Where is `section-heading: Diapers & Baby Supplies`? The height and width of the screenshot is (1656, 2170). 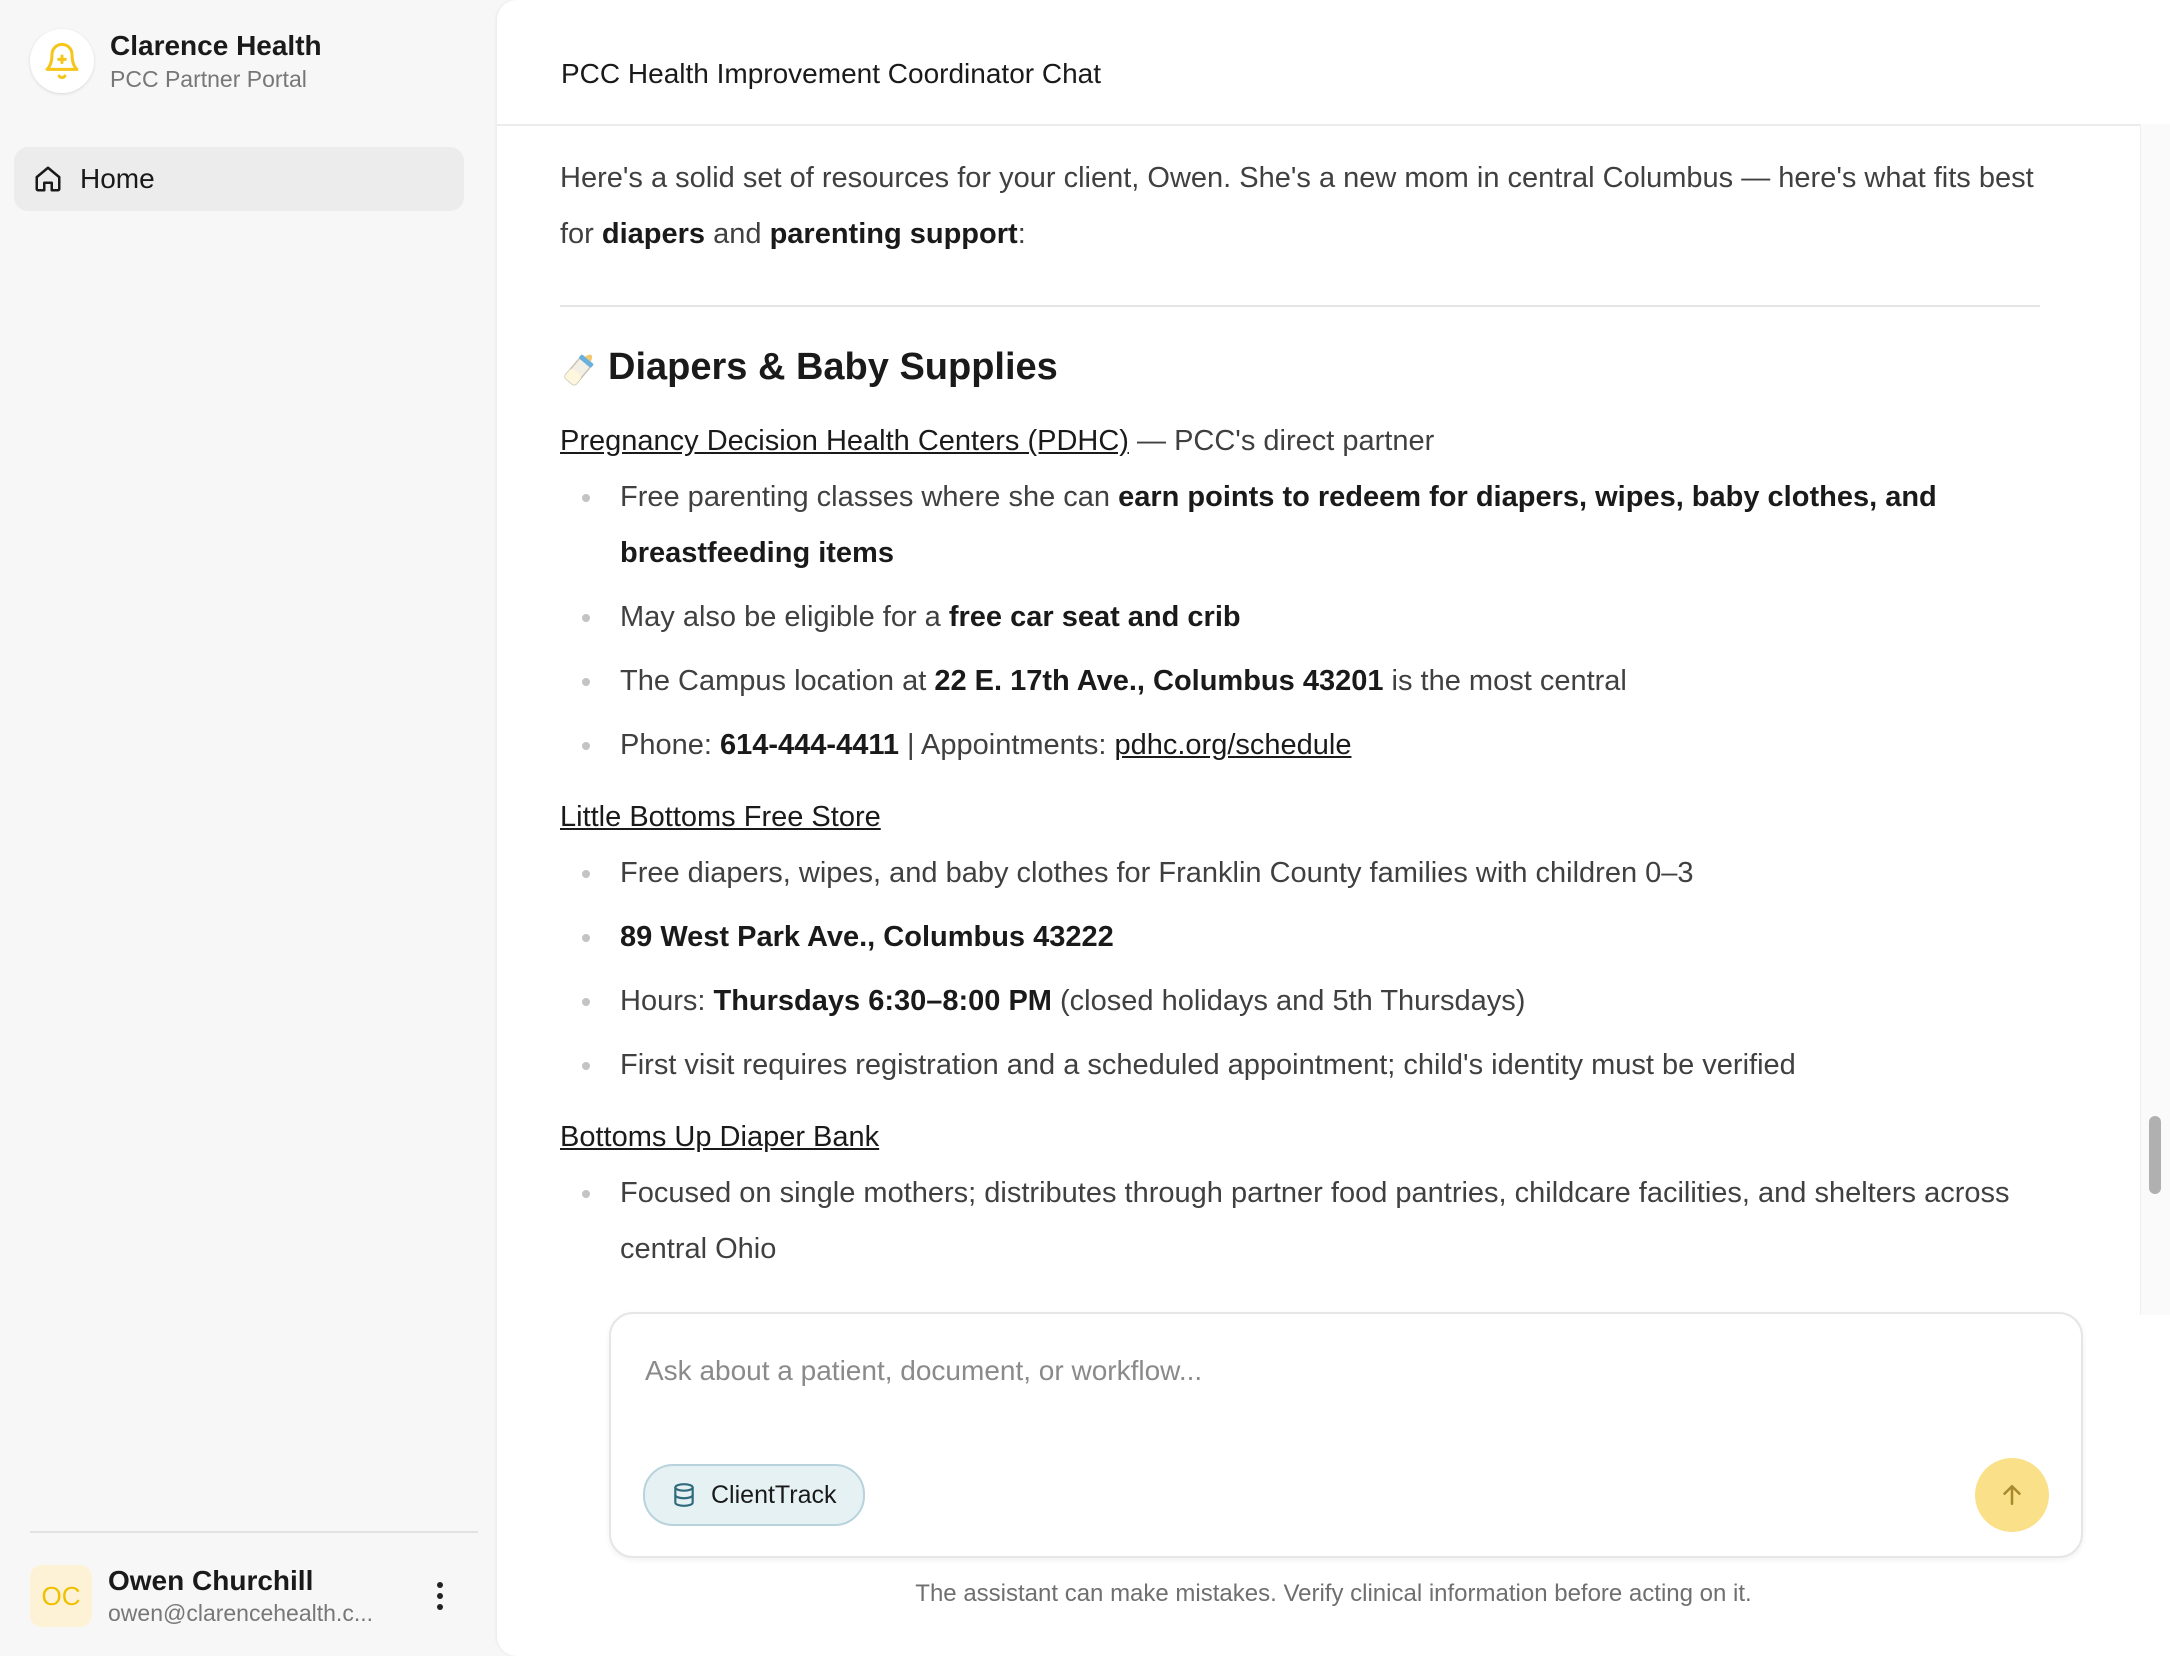 section-heading: Diapers & Baby Supplies is located at coordinates (1300, 367).